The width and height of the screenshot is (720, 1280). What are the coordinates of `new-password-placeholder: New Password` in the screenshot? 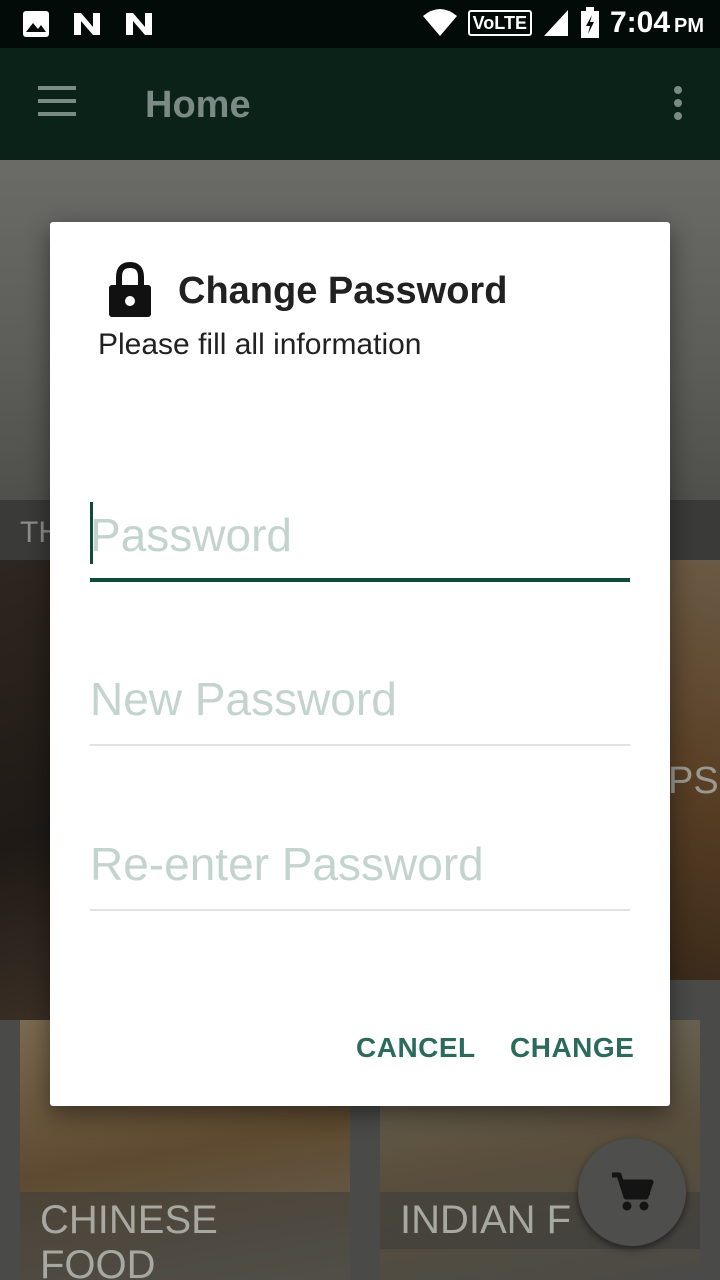 It's located at (243, 699).